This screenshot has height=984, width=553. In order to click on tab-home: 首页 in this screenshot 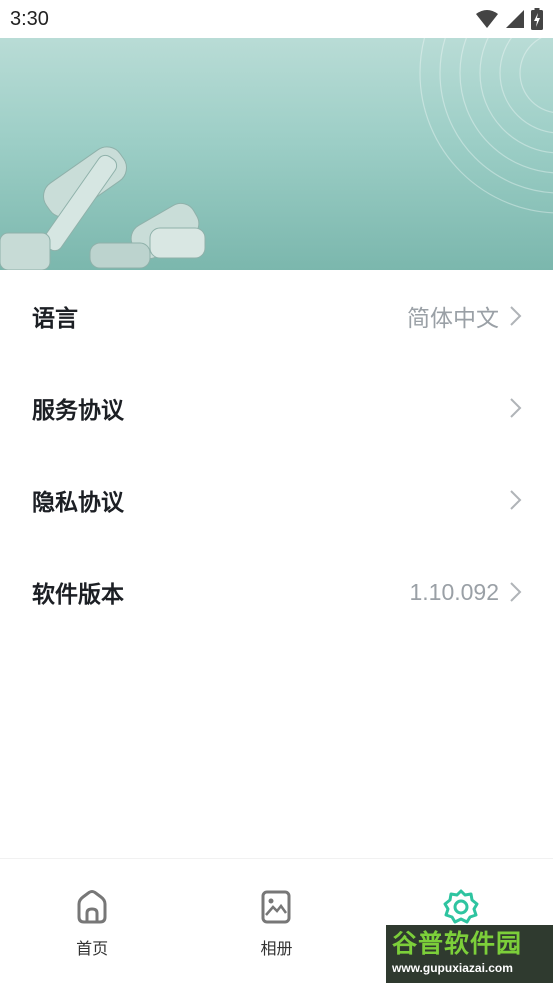, I will do `click(92, 921)`.